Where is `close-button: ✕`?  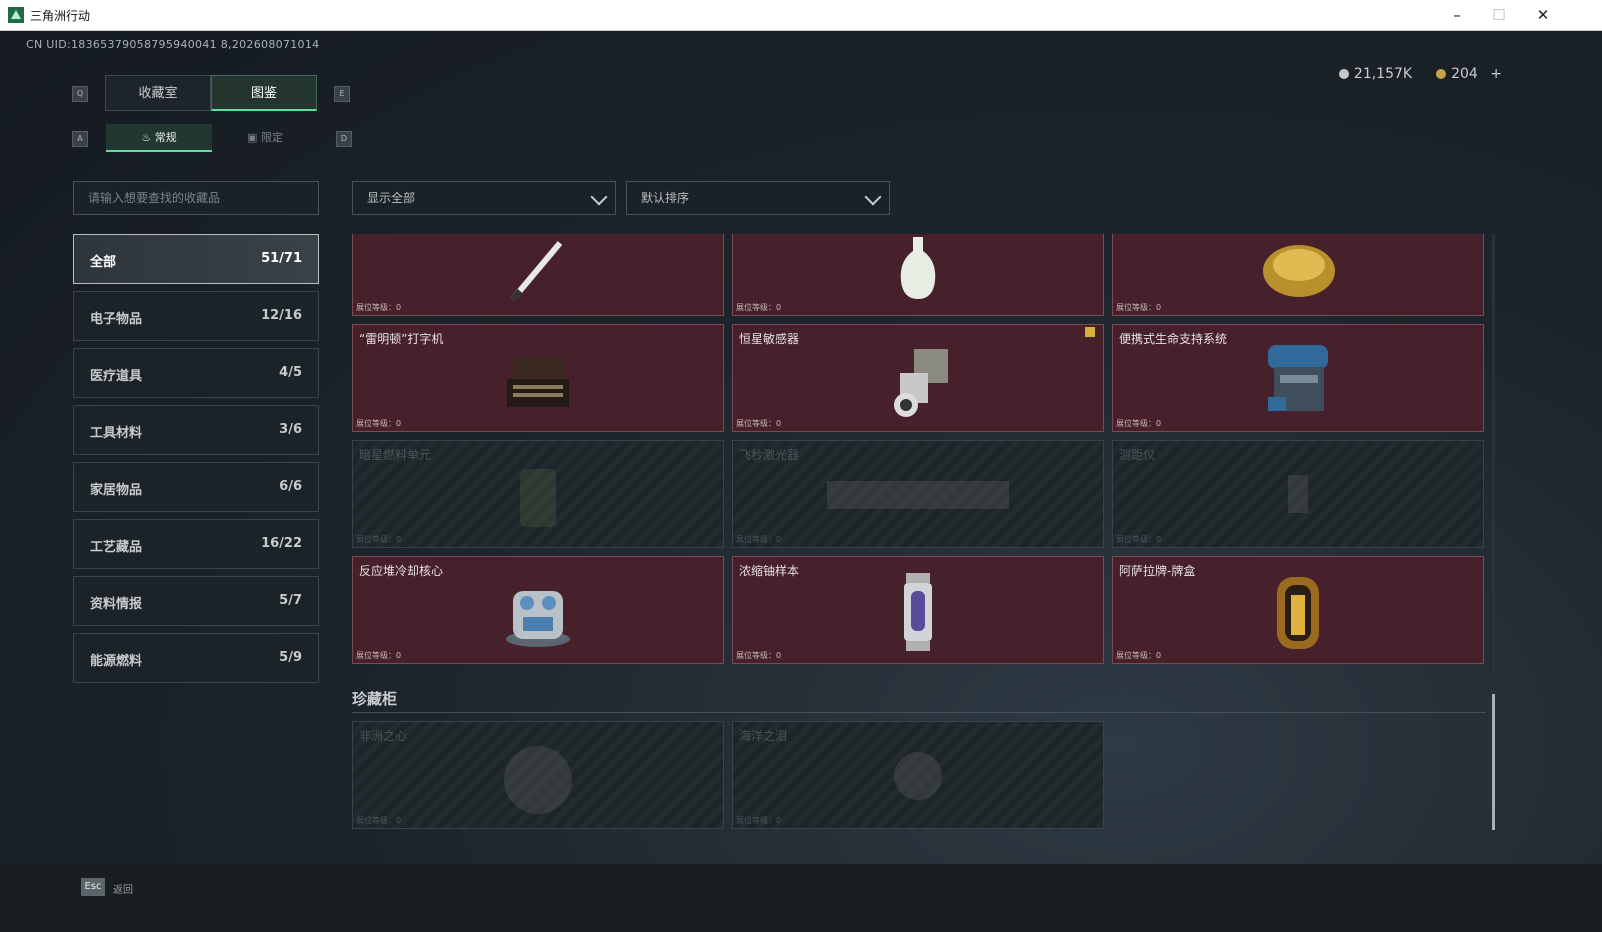
close-button: ✕ is located at coordinates (1543, 15).